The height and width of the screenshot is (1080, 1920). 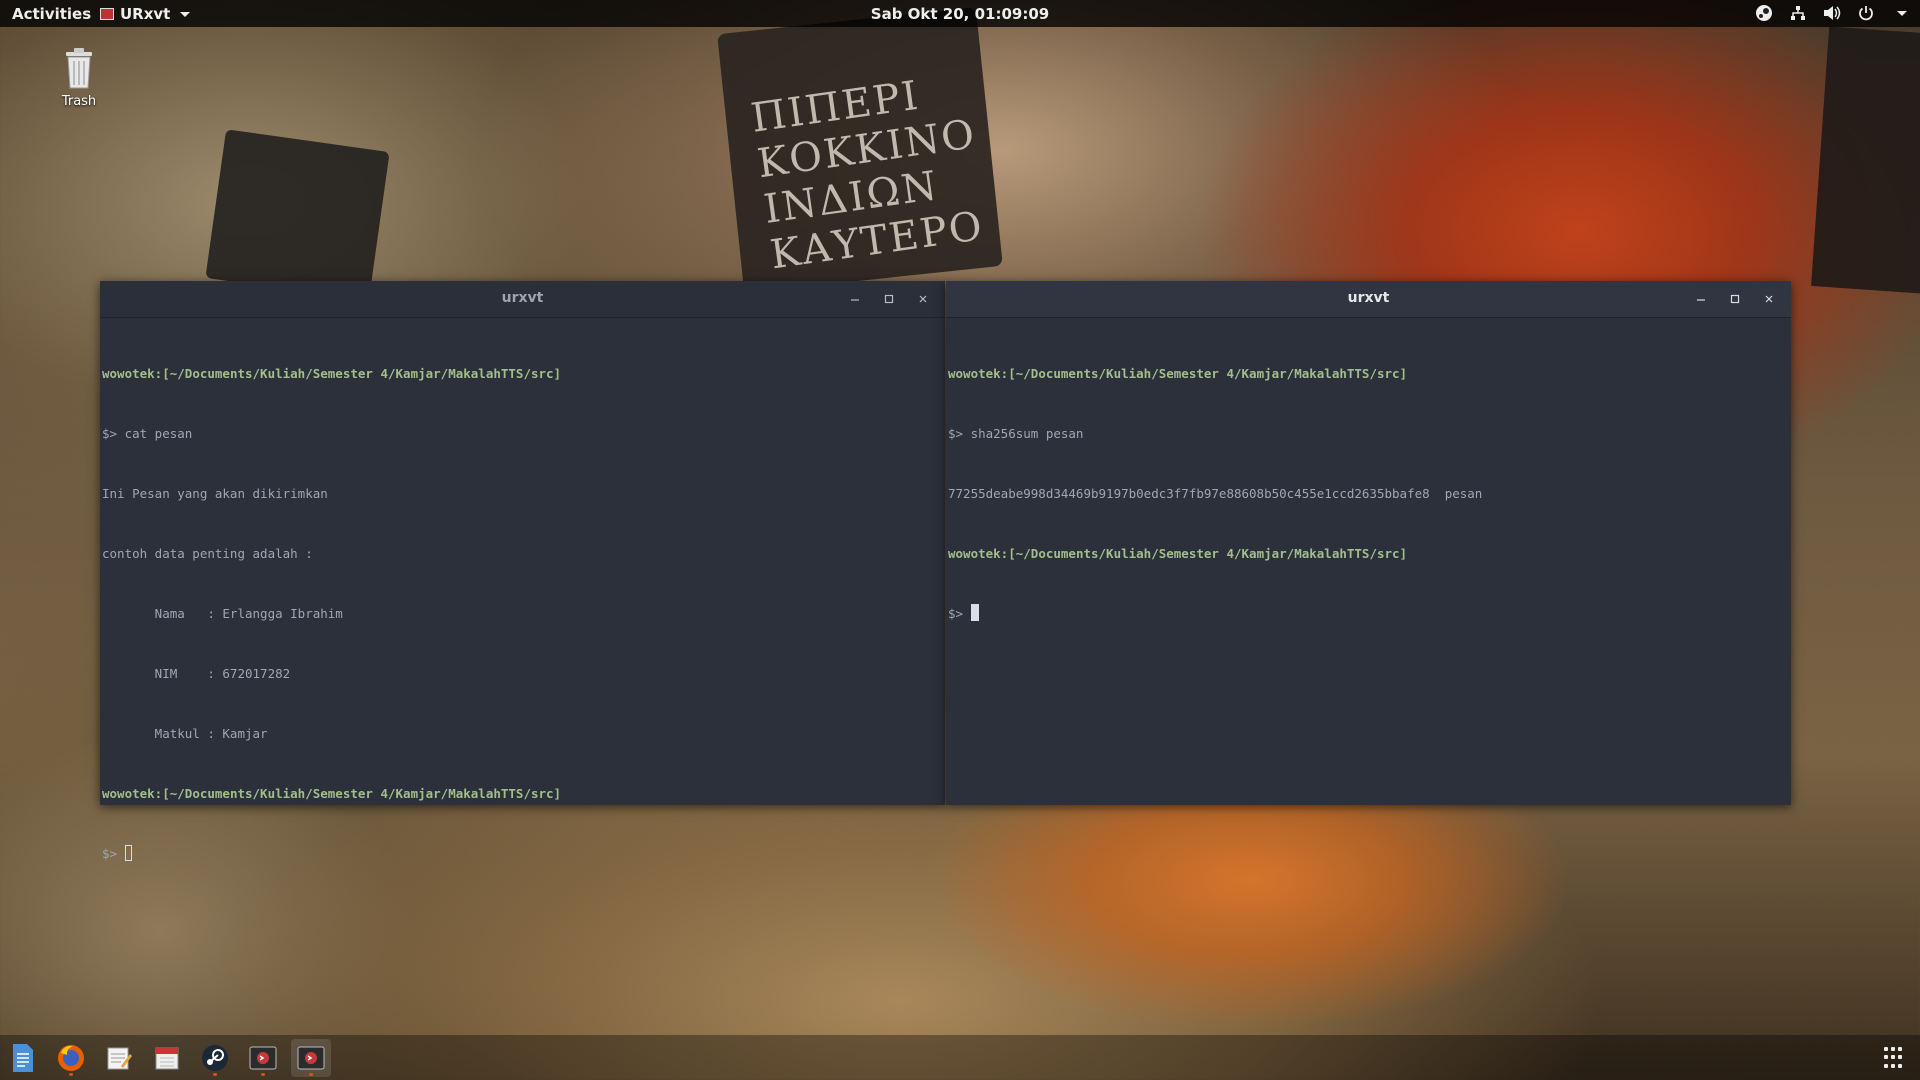 I want to click on output-line: Nama : Erlangga Ibrahim, so click(x=222, y=613).